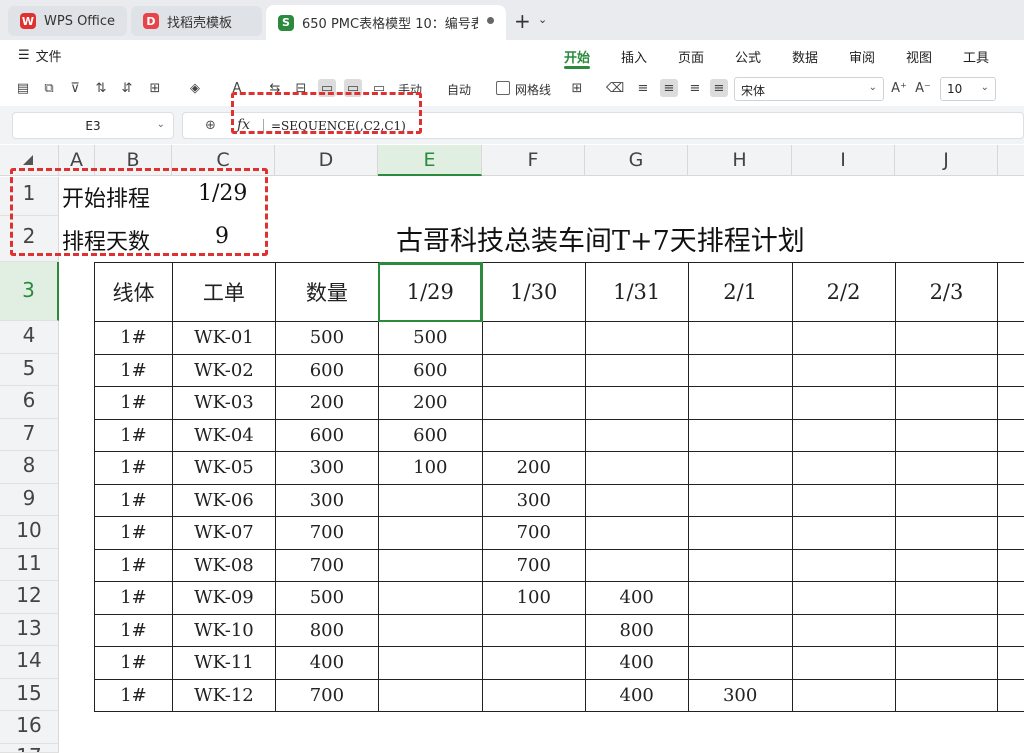 This screenshot has height=753, width=1024. Describe the element at coordinates (223, 565) in the screenshot. I see `table-cell: WK-08` at that location.